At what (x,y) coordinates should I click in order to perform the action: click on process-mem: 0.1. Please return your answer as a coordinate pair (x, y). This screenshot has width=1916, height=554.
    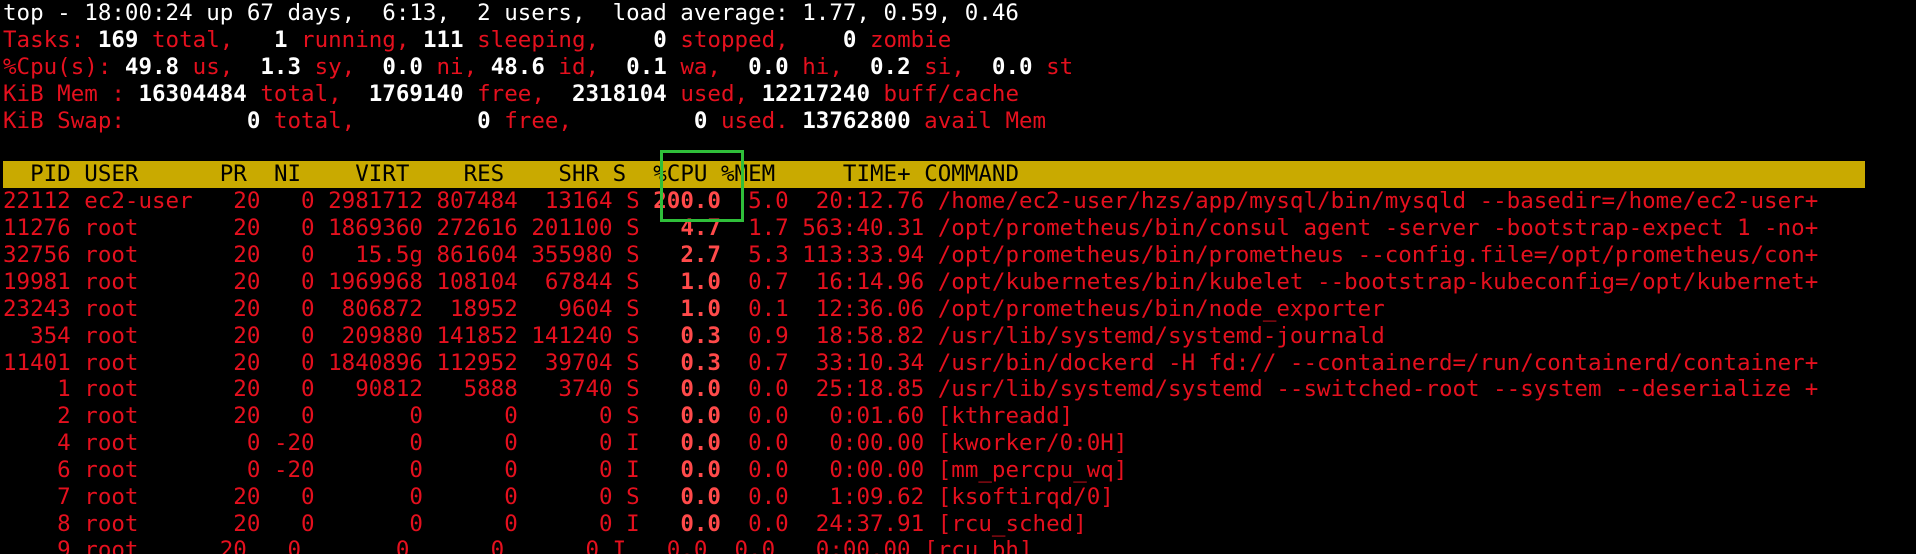
    Looking at the image, I should click on (761, 308).